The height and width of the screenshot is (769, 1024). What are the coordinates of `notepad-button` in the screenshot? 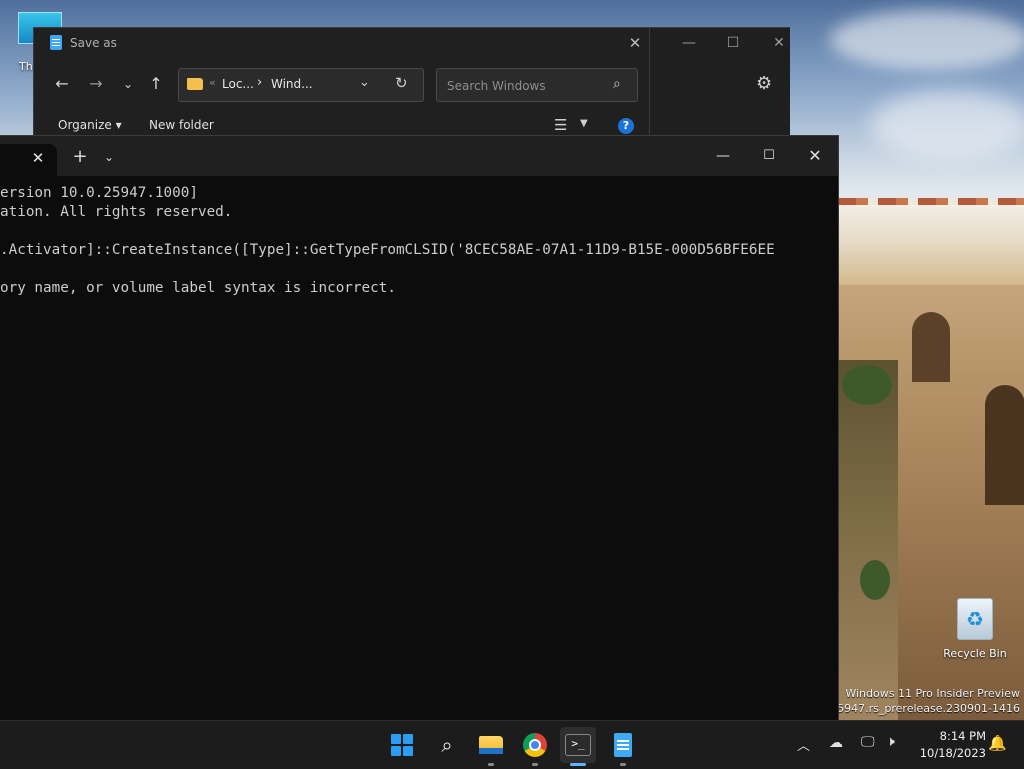 It's located at (623, 745).